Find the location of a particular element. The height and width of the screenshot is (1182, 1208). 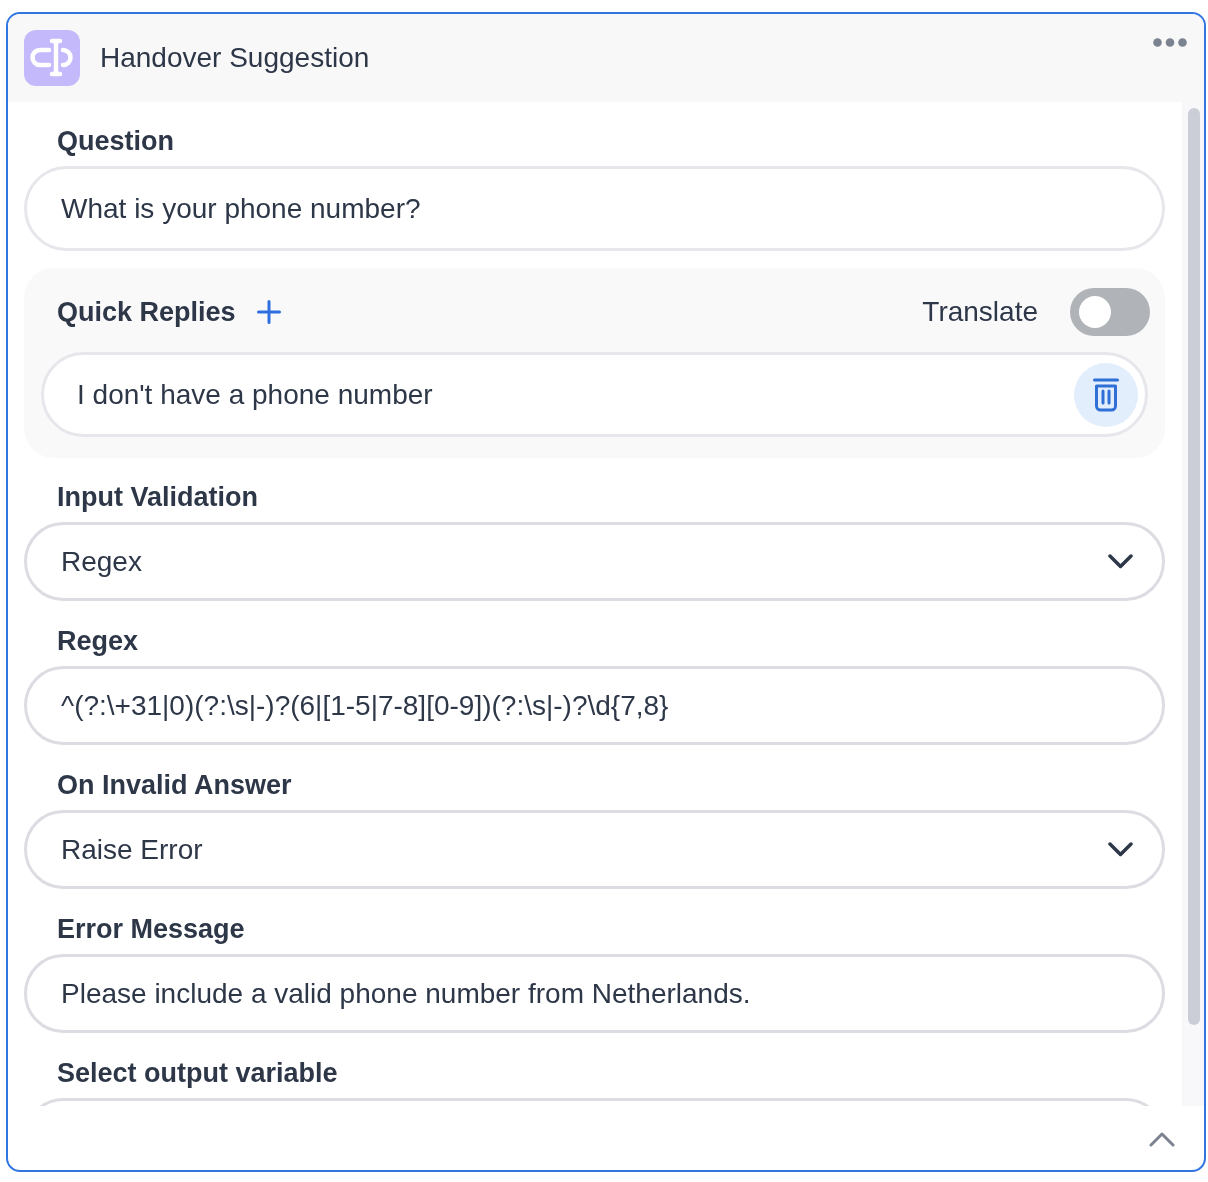

delete-button is located at coordinates (1106, 394).